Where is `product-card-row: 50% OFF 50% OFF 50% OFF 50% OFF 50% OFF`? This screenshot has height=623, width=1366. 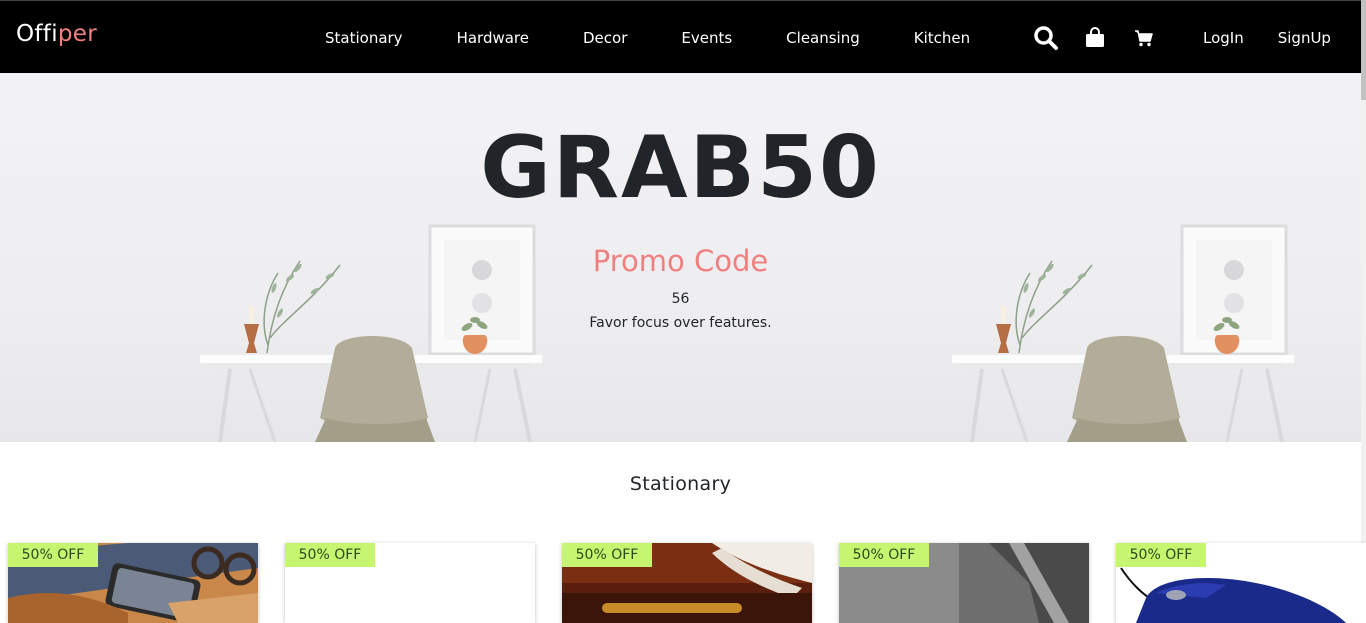 product-card-row: 50% OFF 50% OFF 50% OFF 50% OFF 50% OFF is located at coordinates (687, 583).